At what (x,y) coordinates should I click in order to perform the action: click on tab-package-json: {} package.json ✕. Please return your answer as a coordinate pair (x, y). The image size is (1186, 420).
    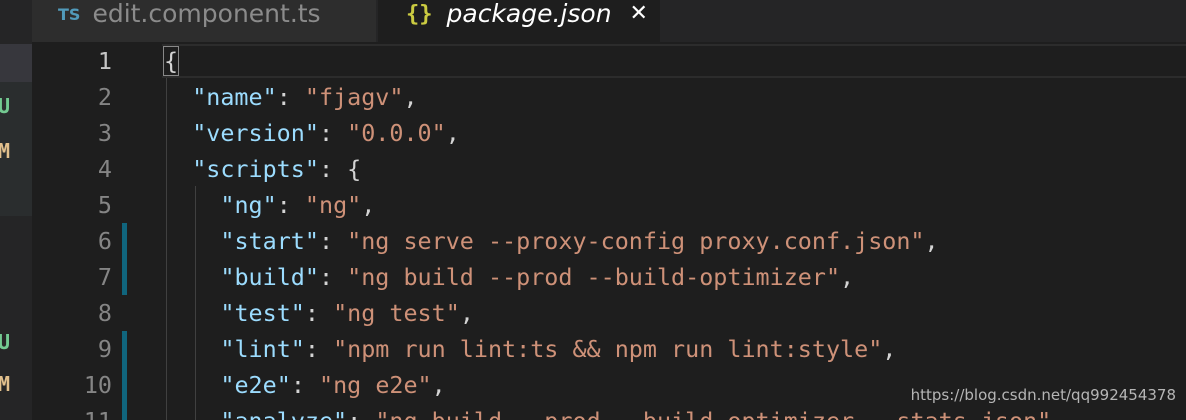
    Looking at the image, I should click on (519, 21).